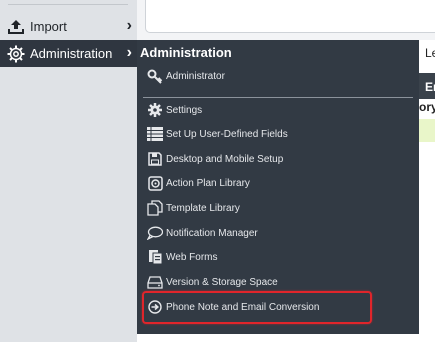 This screenshot has width=435, height=342. I want to click on menu-item-administrator: Administrator, so click(186, 76).